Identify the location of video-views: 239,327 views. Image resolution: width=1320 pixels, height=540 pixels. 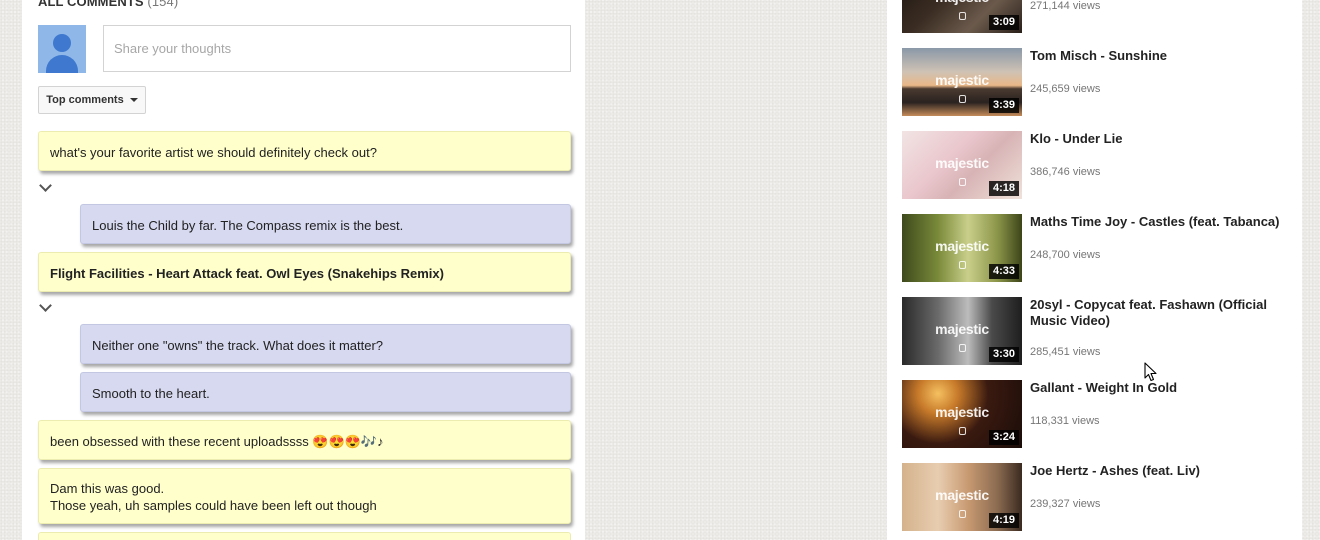
(1065, 504).